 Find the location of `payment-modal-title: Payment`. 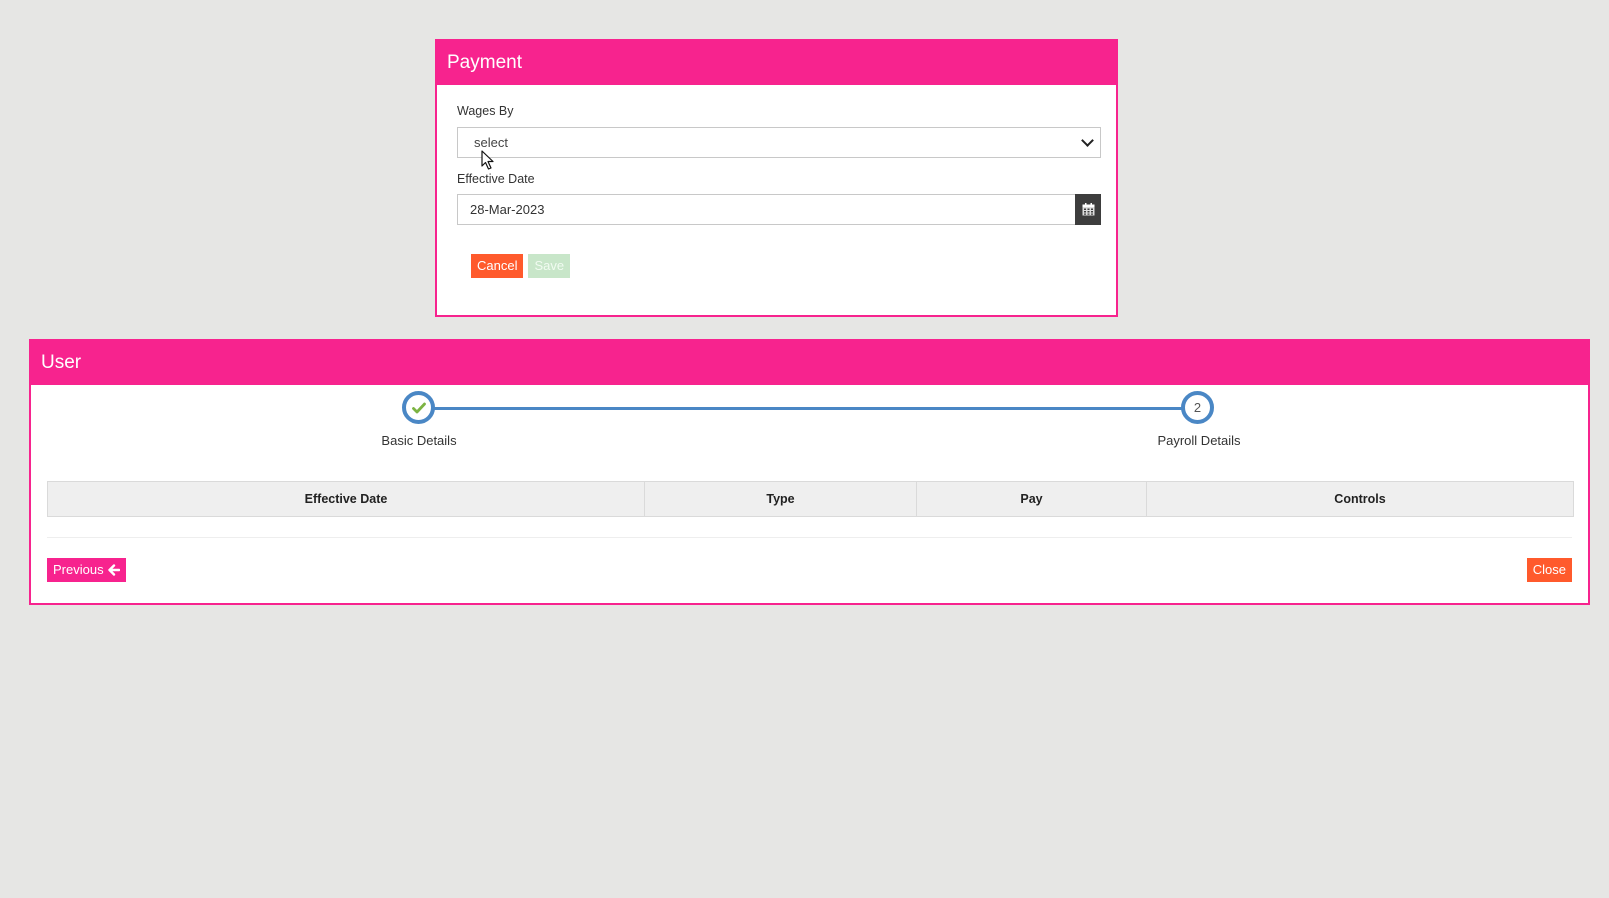

payment-modal-title: Payment is located at coordinates (484, 62).